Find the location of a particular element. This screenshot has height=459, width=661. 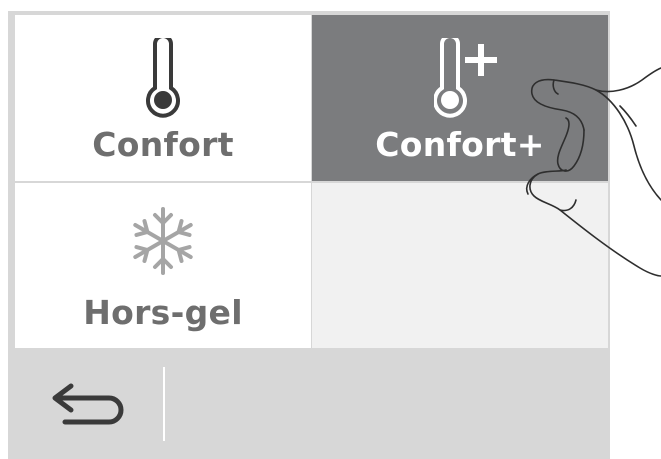

mode-label-hors-gel: Hors-gel is located at coordinates (163, 312).